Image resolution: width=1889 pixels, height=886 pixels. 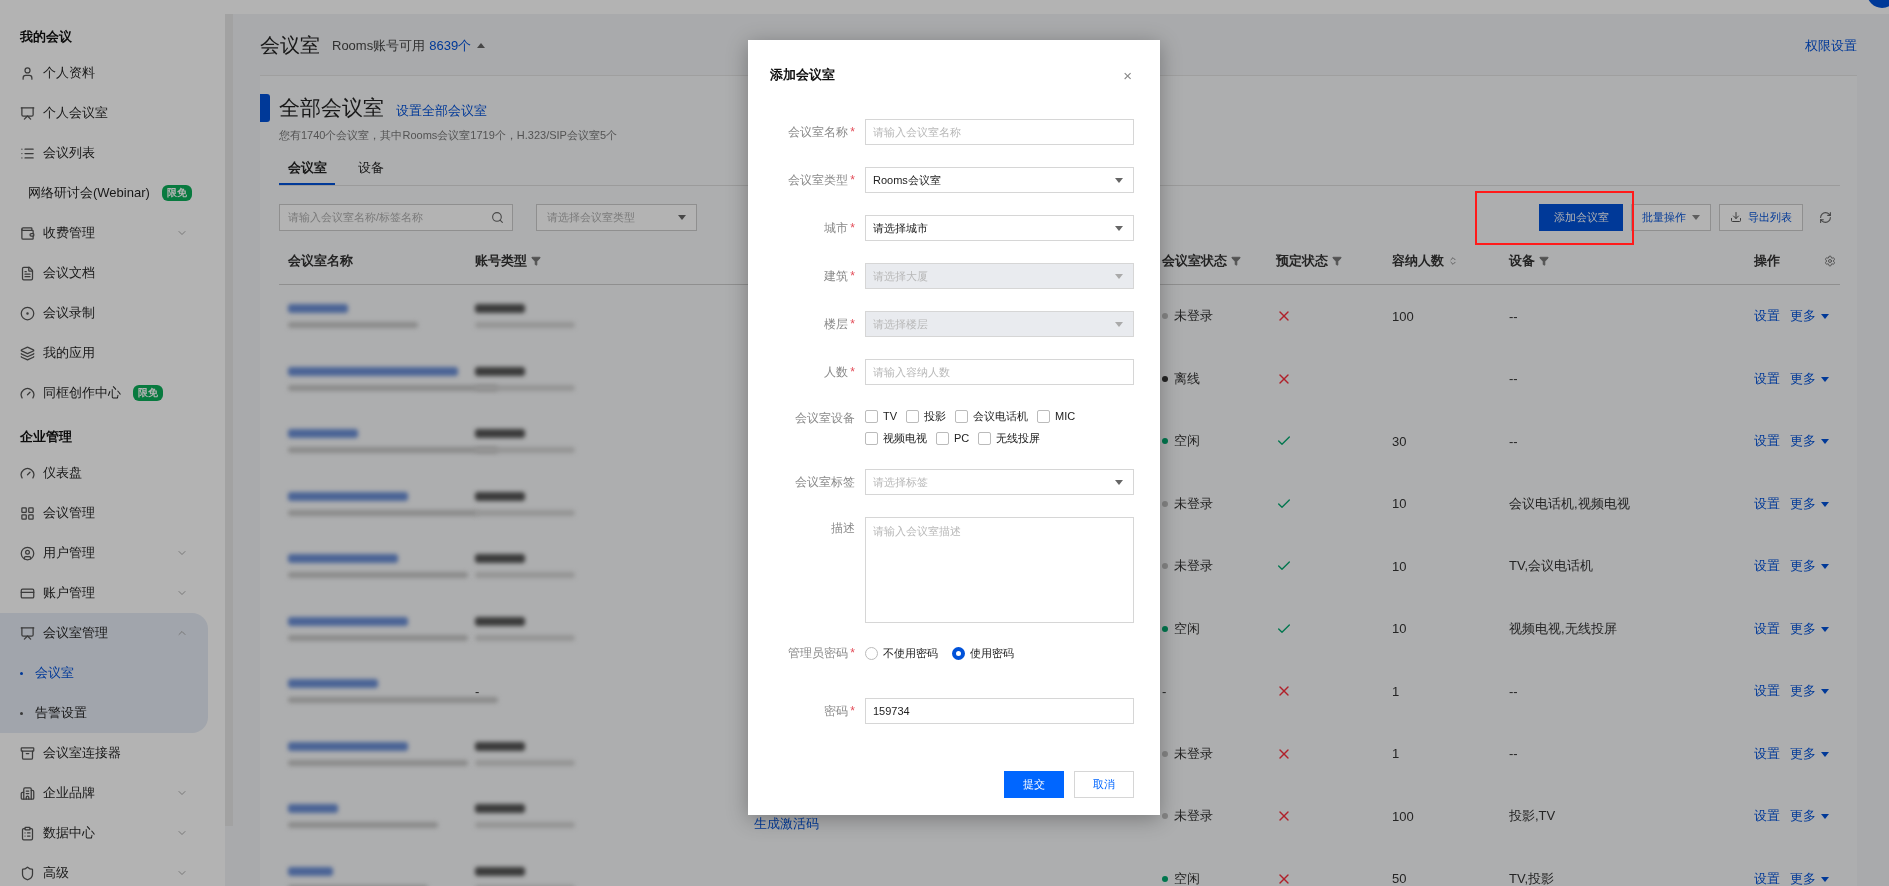 What do you see at coordinates (104, 113) in the screenshot?
I see `sidebar-item: 个人会议室` at bounding box center [104, 113].